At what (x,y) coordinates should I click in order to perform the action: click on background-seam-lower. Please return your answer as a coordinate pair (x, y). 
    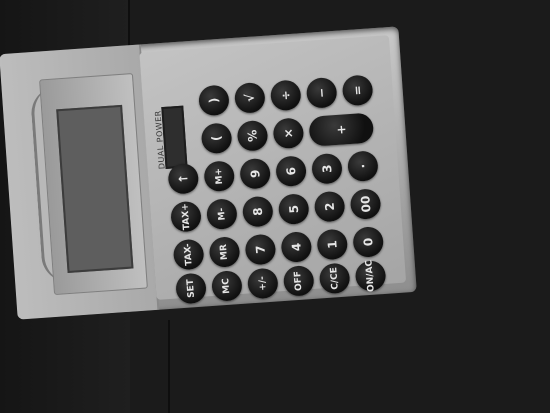
    Looking at the image, I should click on (169, 366).